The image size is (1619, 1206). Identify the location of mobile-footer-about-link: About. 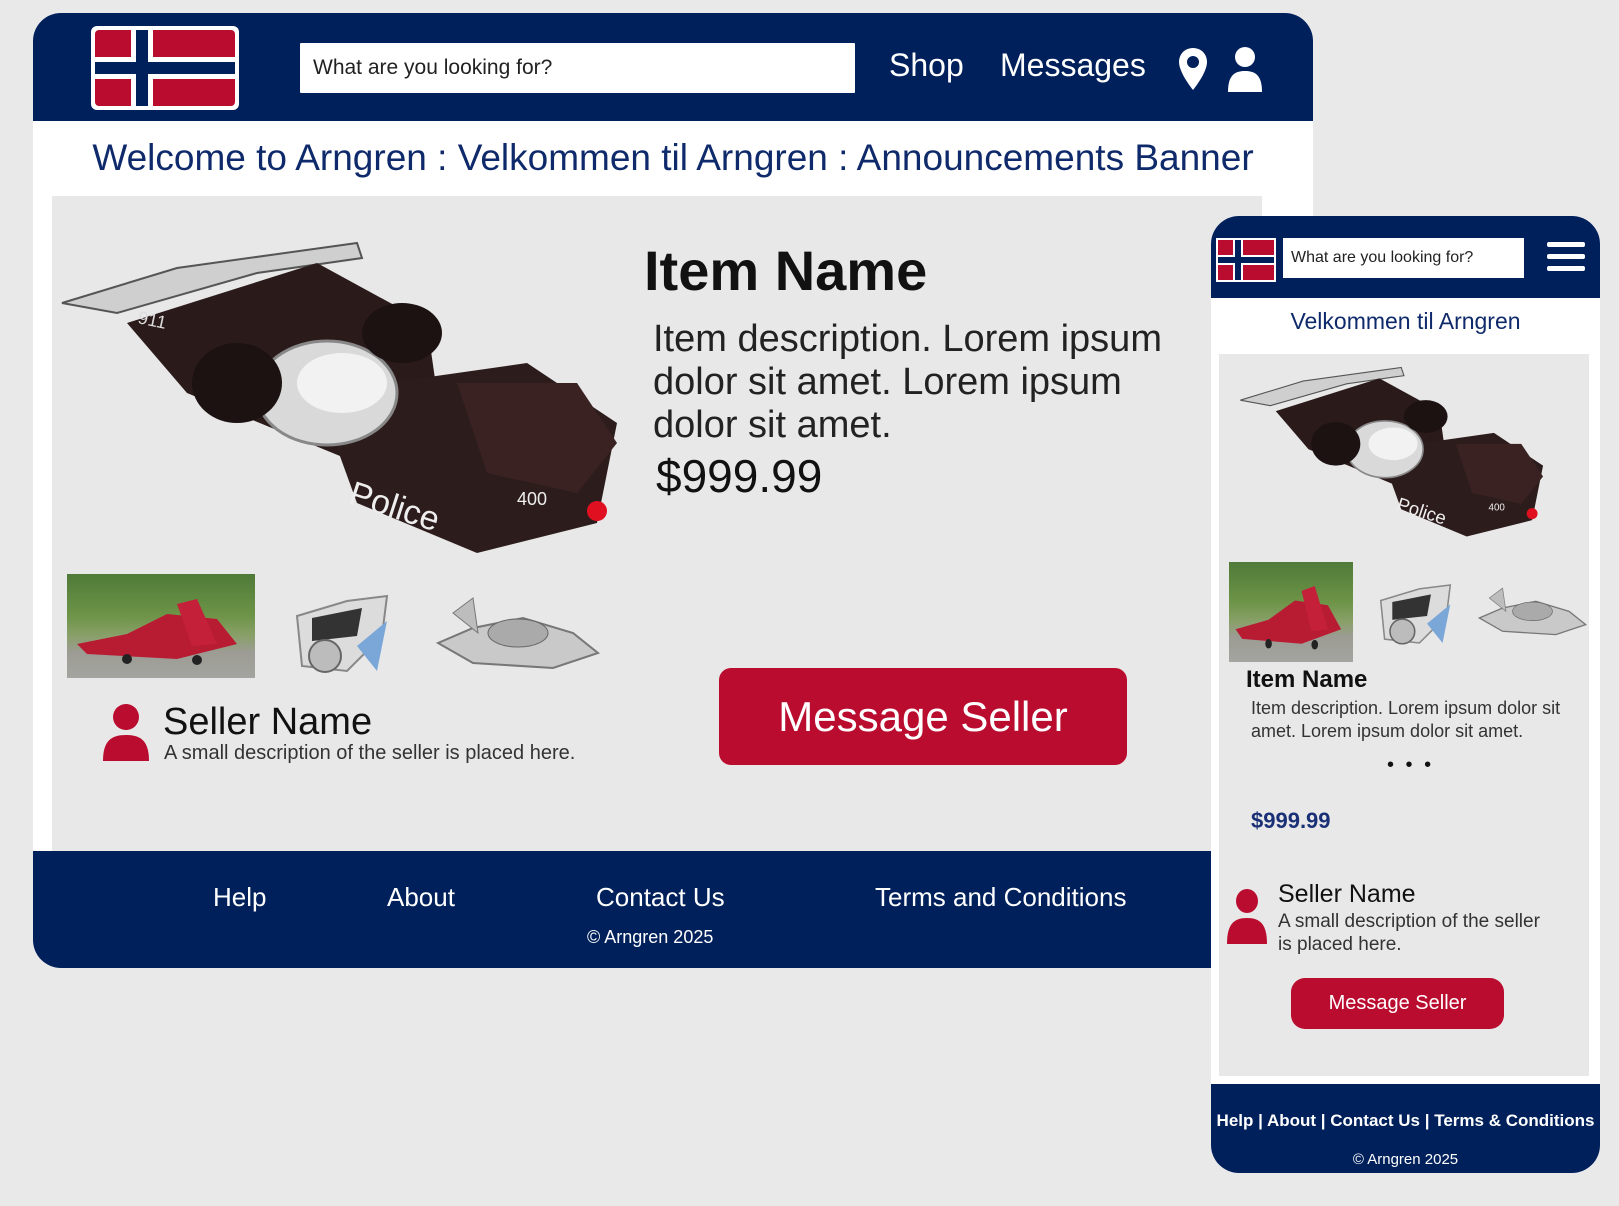
(1291, 1120).